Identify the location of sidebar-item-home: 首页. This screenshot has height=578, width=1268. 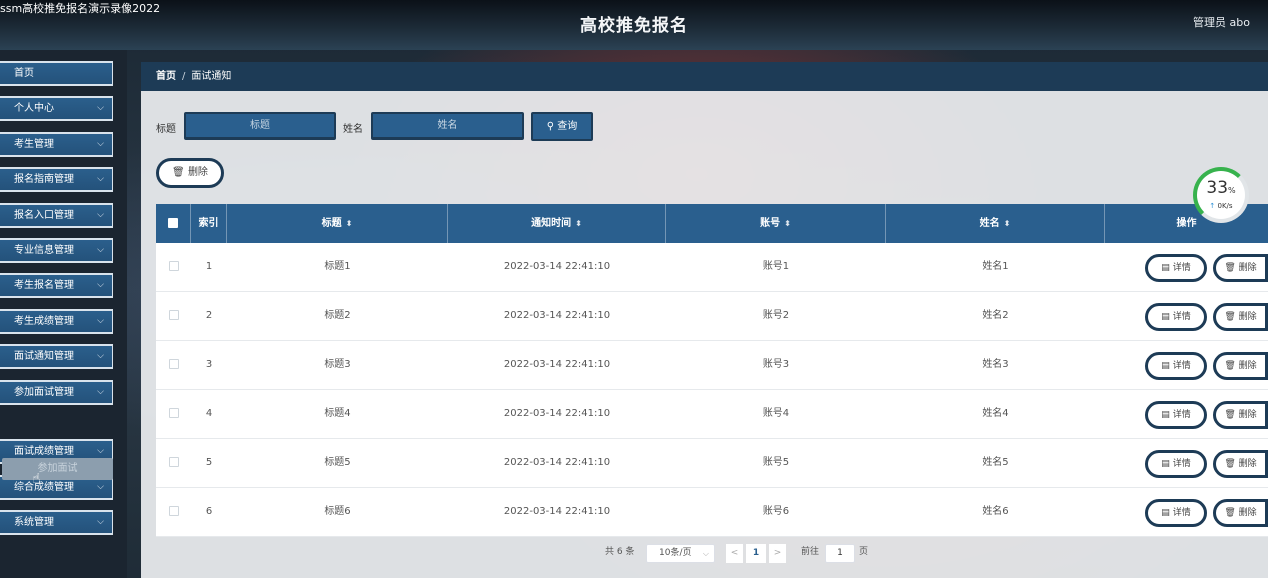
(56, 73).